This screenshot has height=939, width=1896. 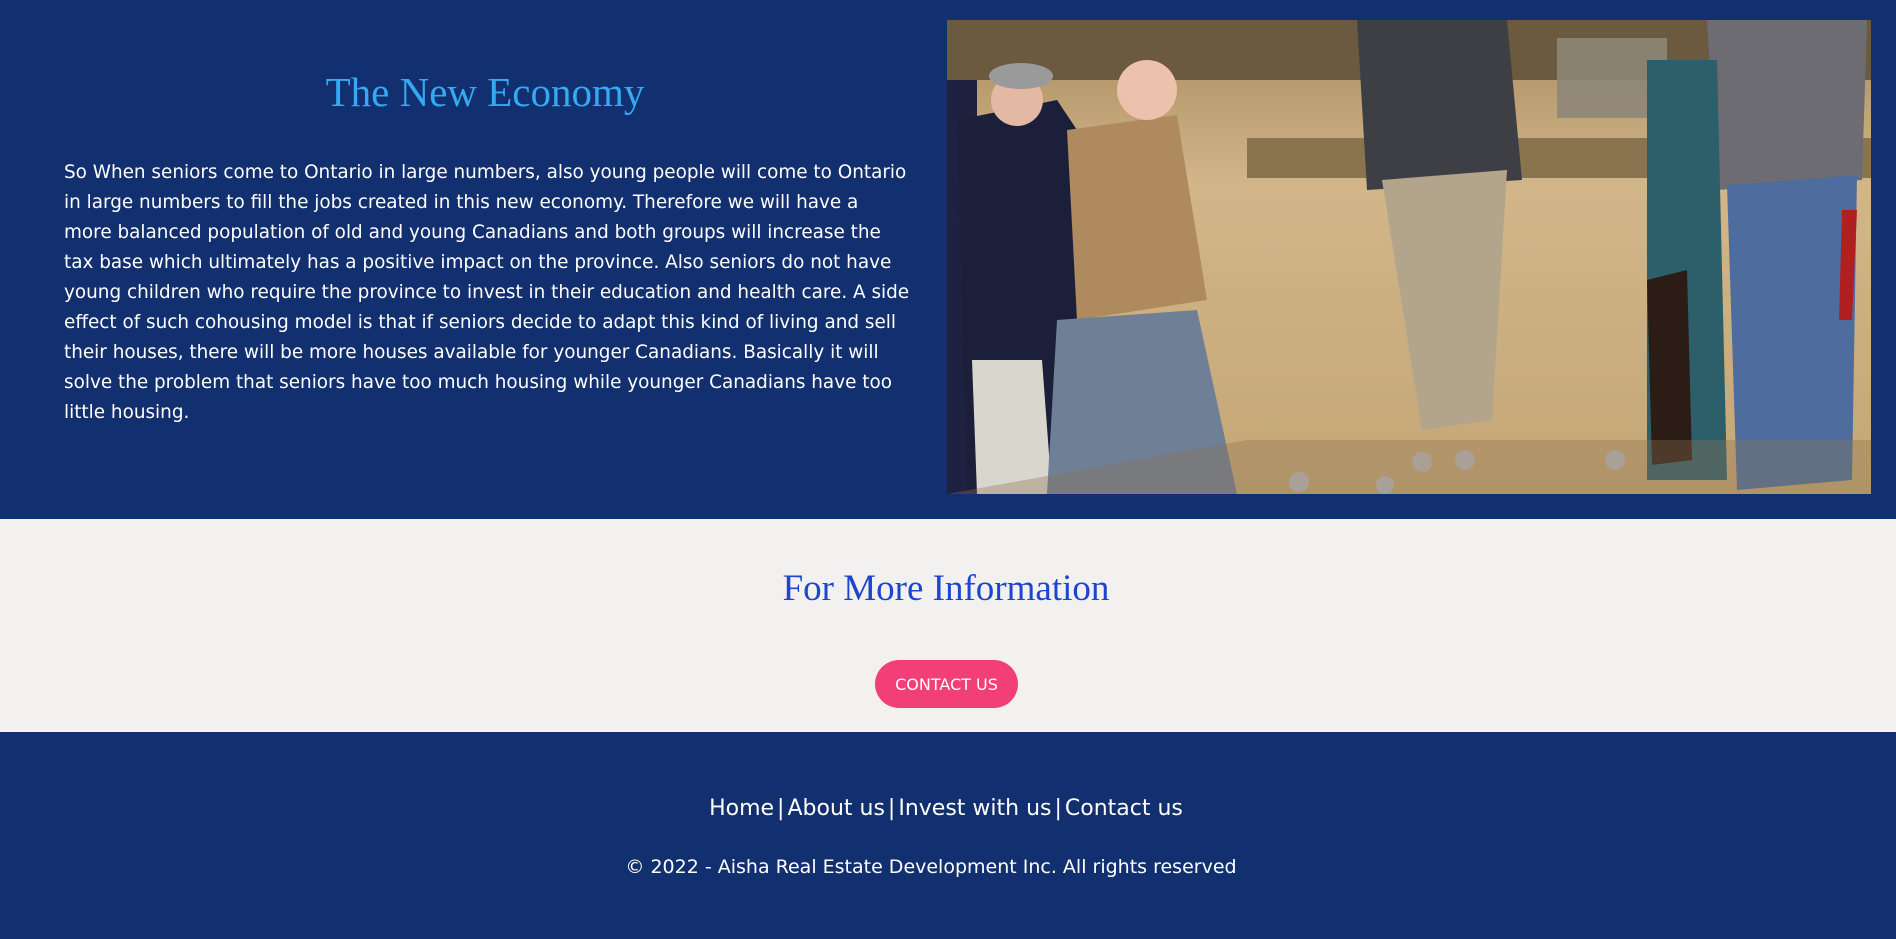 I want to click on footer-nav: Home | About us | Invest with us | Contact us, so click(x=946, y=808).